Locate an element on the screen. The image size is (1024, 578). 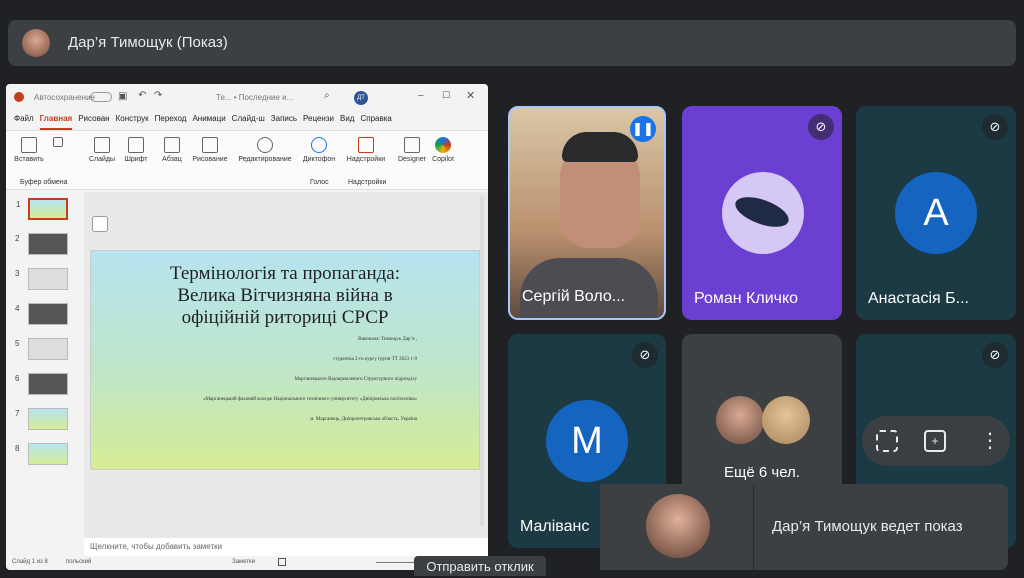
addins-button: Надстройки is located at coordinates (366, 150).